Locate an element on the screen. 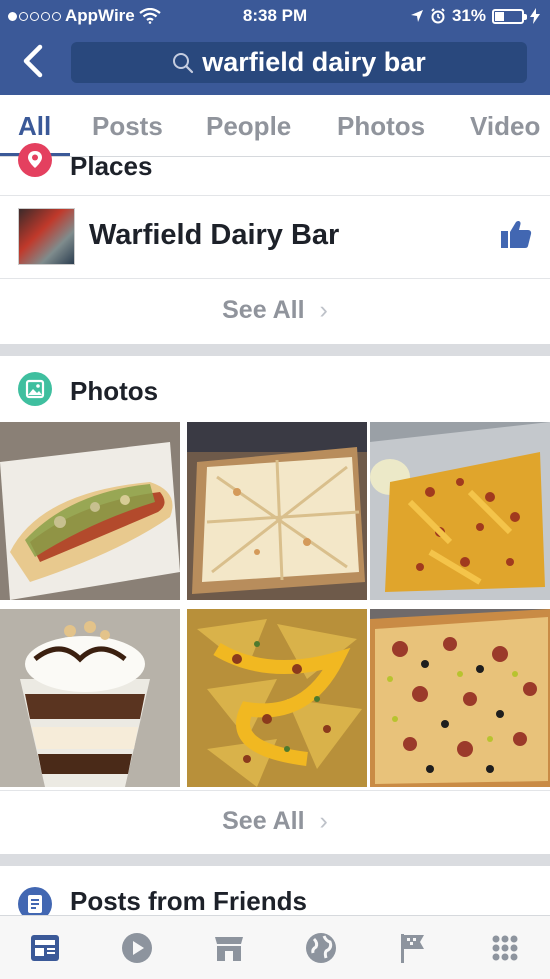 The image size is (550, 979). places-title: Places is located at coordinates (111, 166).